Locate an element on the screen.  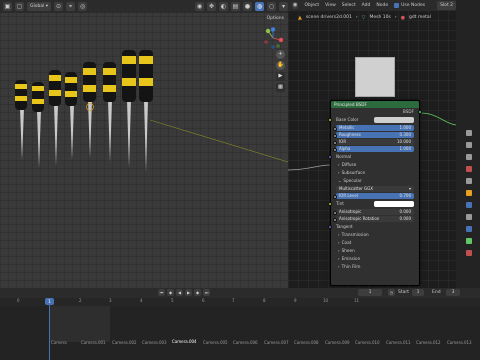
x-axis-line is located at coordinates (218, 141).